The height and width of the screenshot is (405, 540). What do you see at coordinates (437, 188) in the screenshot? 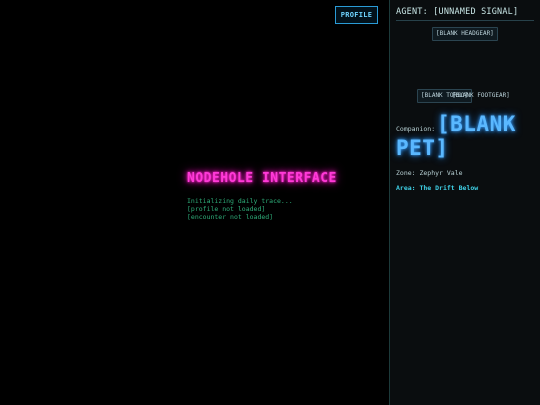
I see `area-label: Area: The Drift Below` at bounding box center [437, 188].